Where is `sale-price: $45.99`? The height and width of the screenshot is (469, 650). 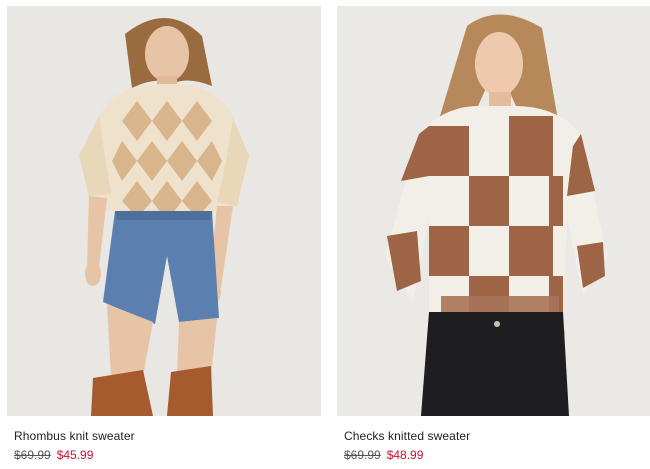 sale-price: $45.99 is located at coordinates (75, 455).